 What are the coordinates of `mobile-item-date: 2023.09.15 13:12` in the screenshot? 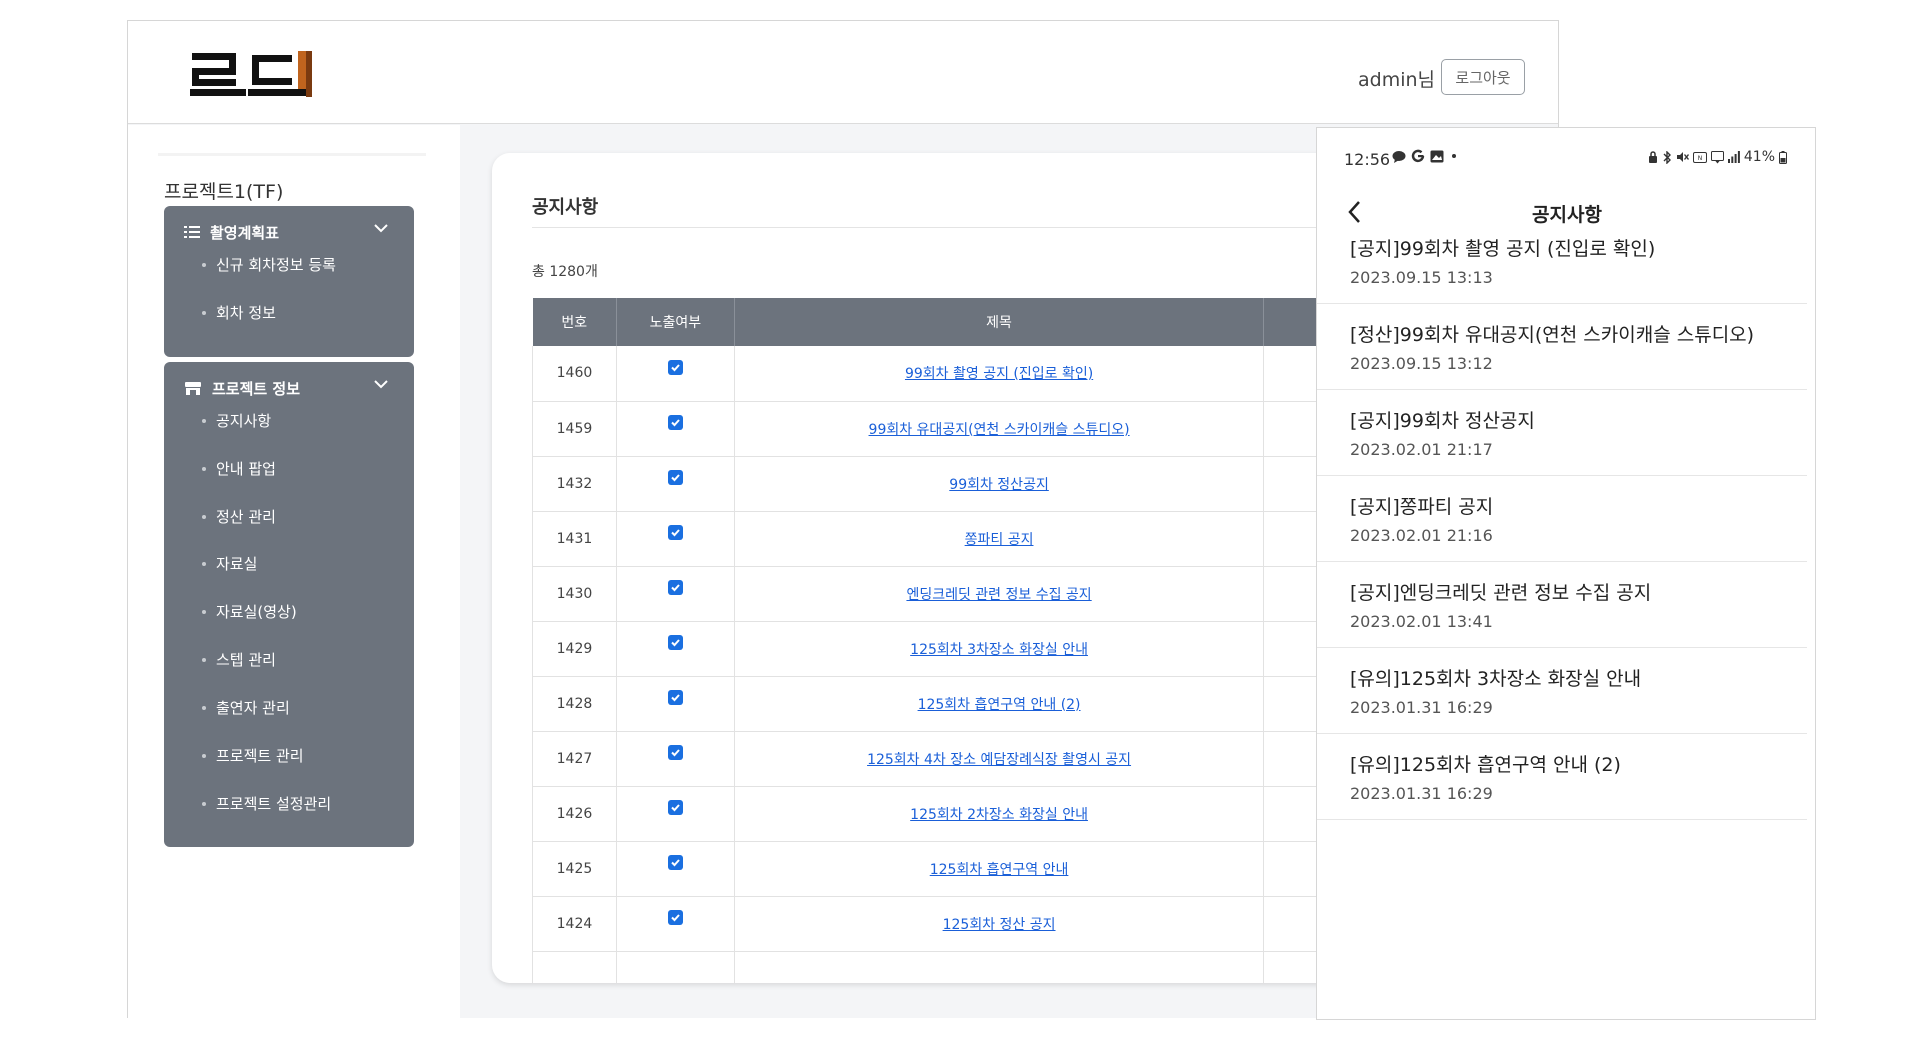 It's located at (1421, 363).